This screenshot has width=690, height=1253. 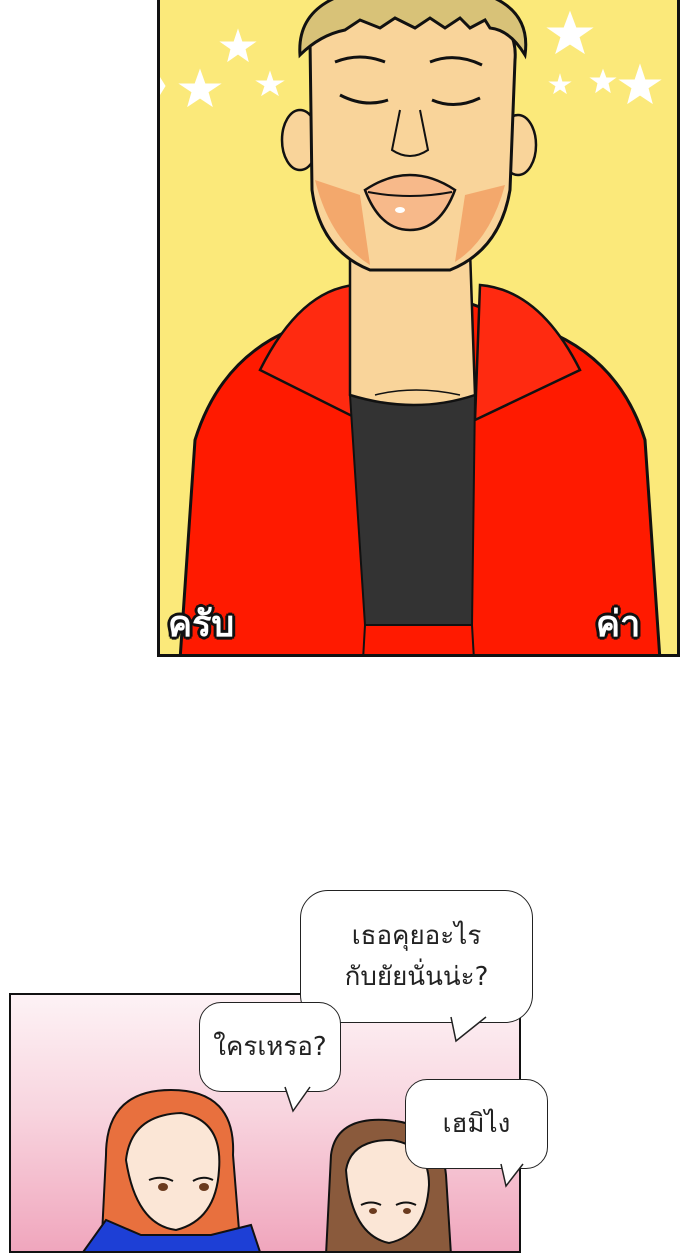 I want to click on speech-line-1: เธอคุยอะไร, so click(x=416, y=936).